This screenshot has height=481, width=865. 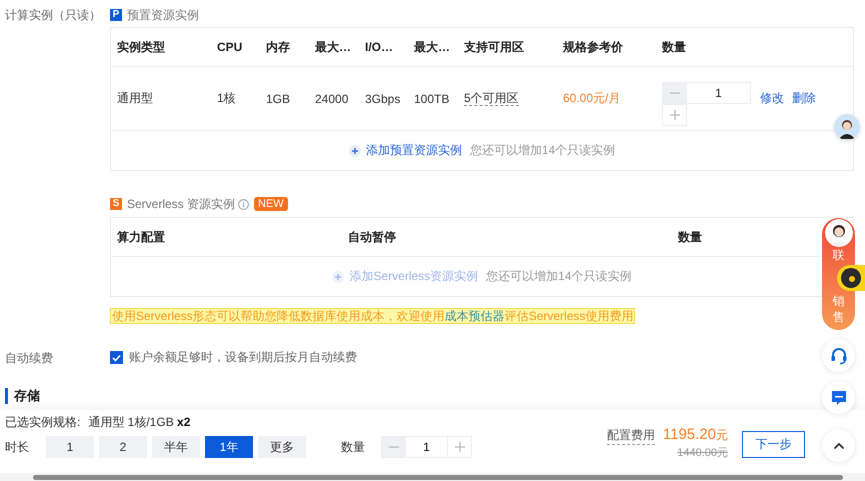 I want to click on column-header: CPU, so click(x=230, y=47).